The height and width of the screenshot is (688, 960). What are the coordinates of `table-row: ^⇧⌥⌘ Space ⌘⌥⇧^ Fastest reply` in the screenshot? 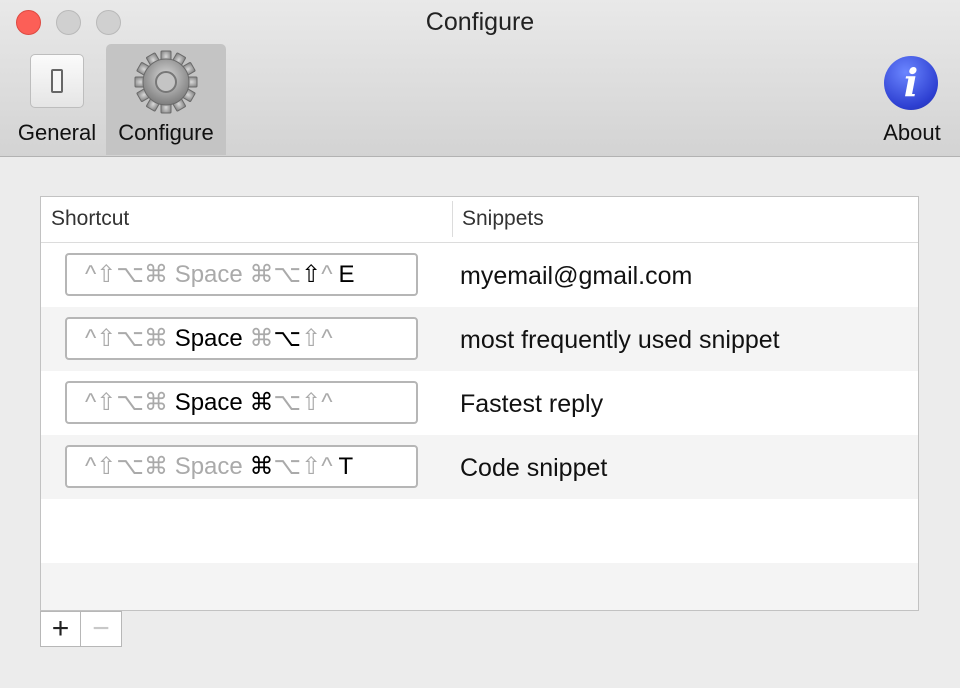 It's located at (479, 403).